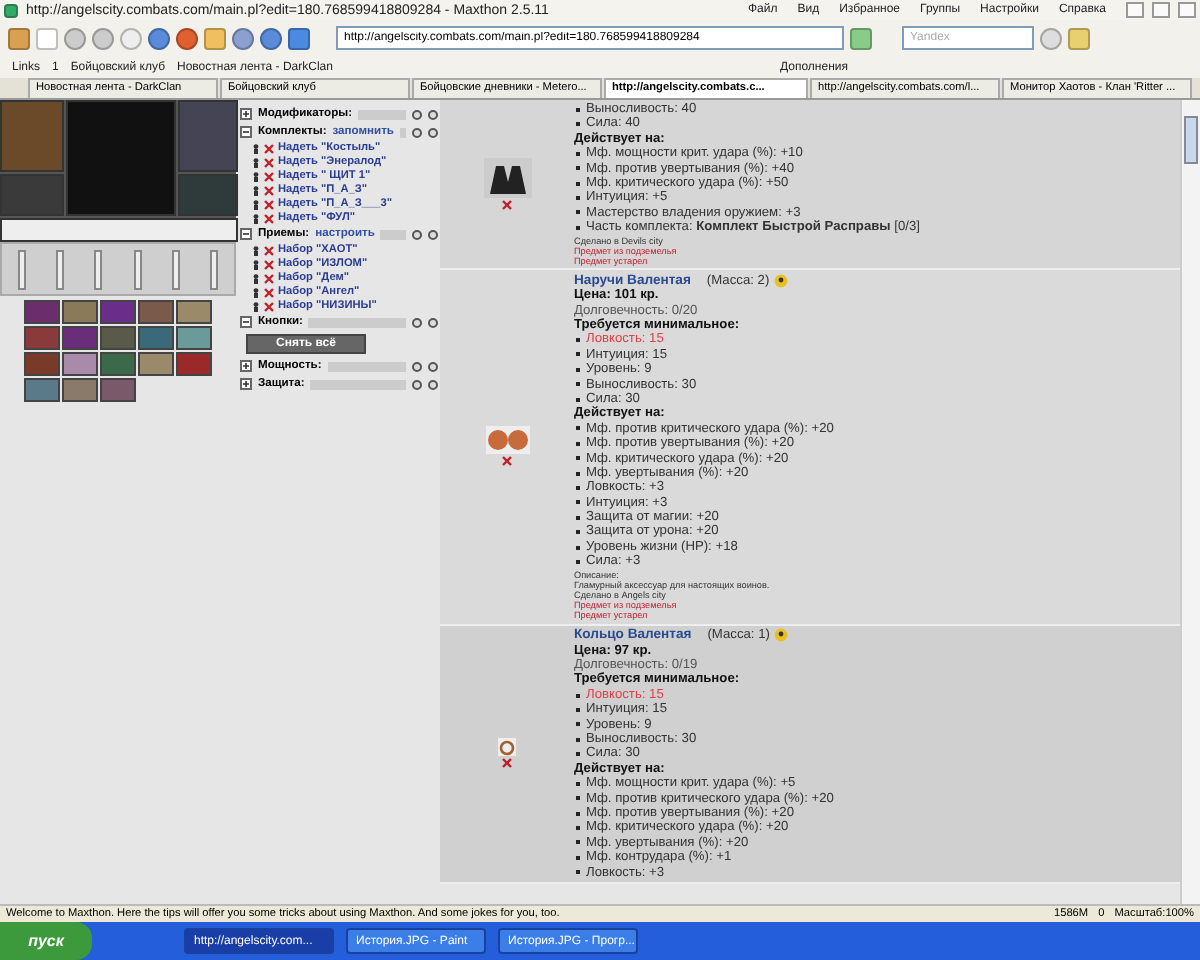 Image resolution: width=1200 pixels, height=960 pixels. I want to click on minimize-button, so click(1135, 10).